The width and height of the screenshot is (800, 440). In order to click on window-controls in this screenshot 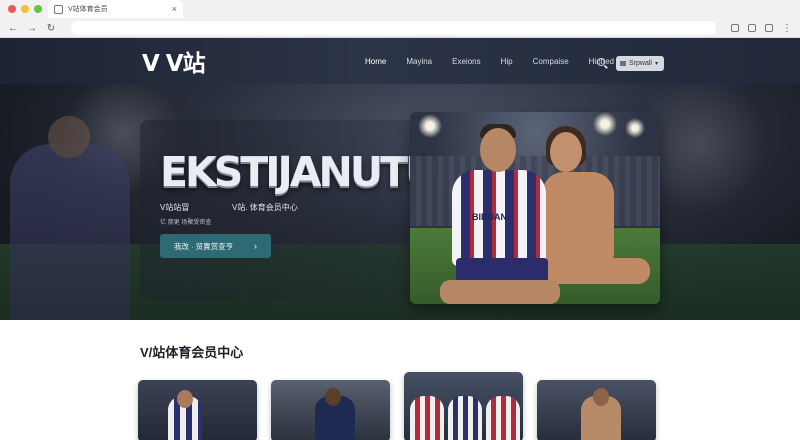, I will do `click(25, 9)`.